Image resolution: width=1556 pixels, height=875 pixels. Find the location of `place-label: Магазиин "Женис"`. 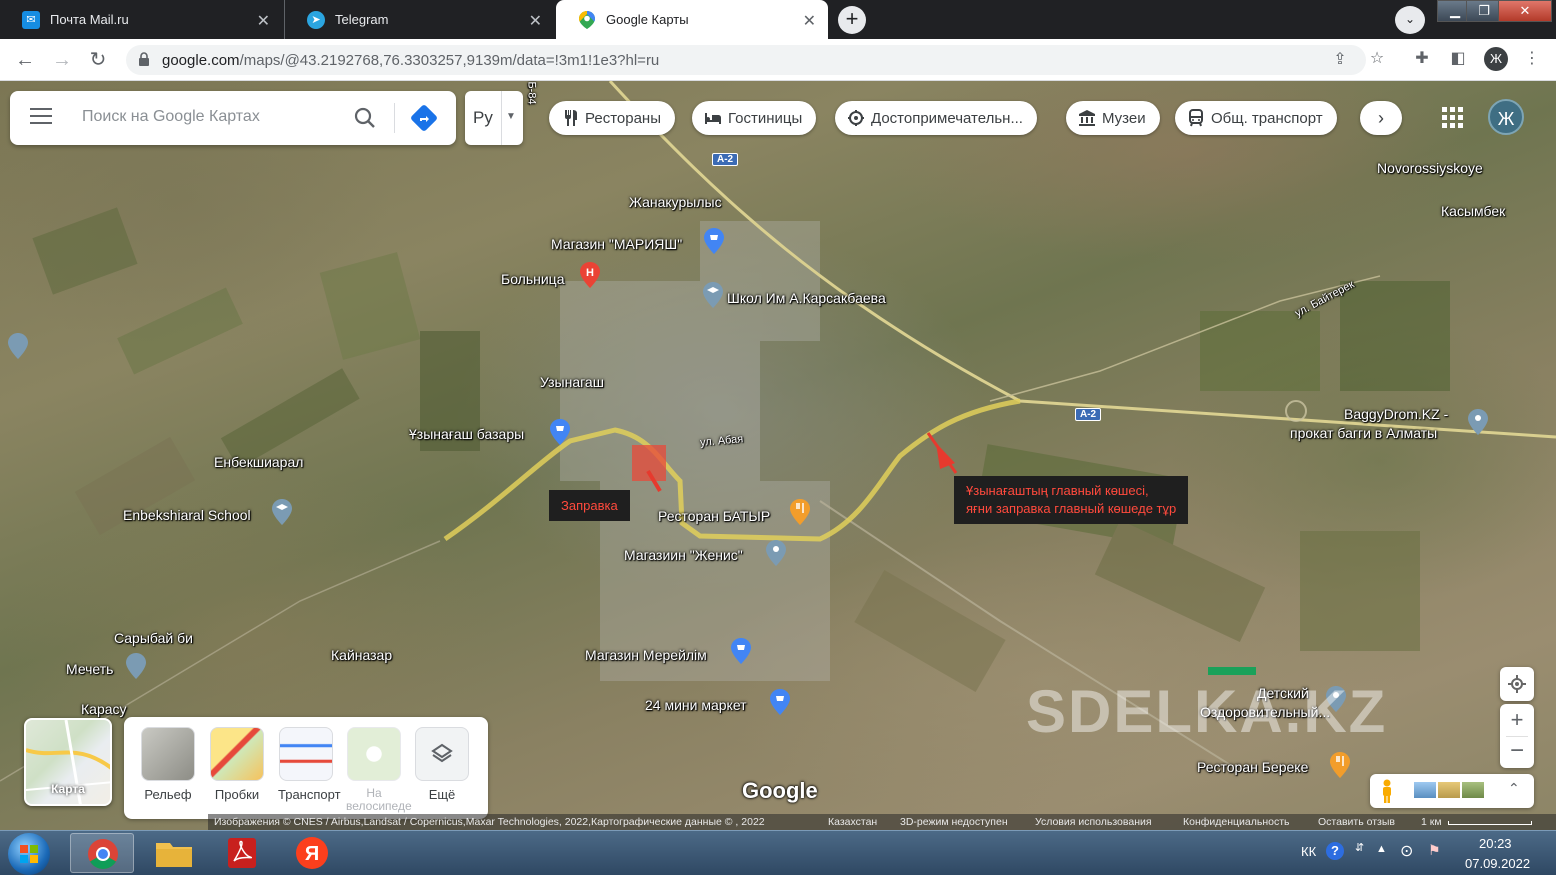

place-label: Магазиин "Женис" is located at coordinates (683, 555).